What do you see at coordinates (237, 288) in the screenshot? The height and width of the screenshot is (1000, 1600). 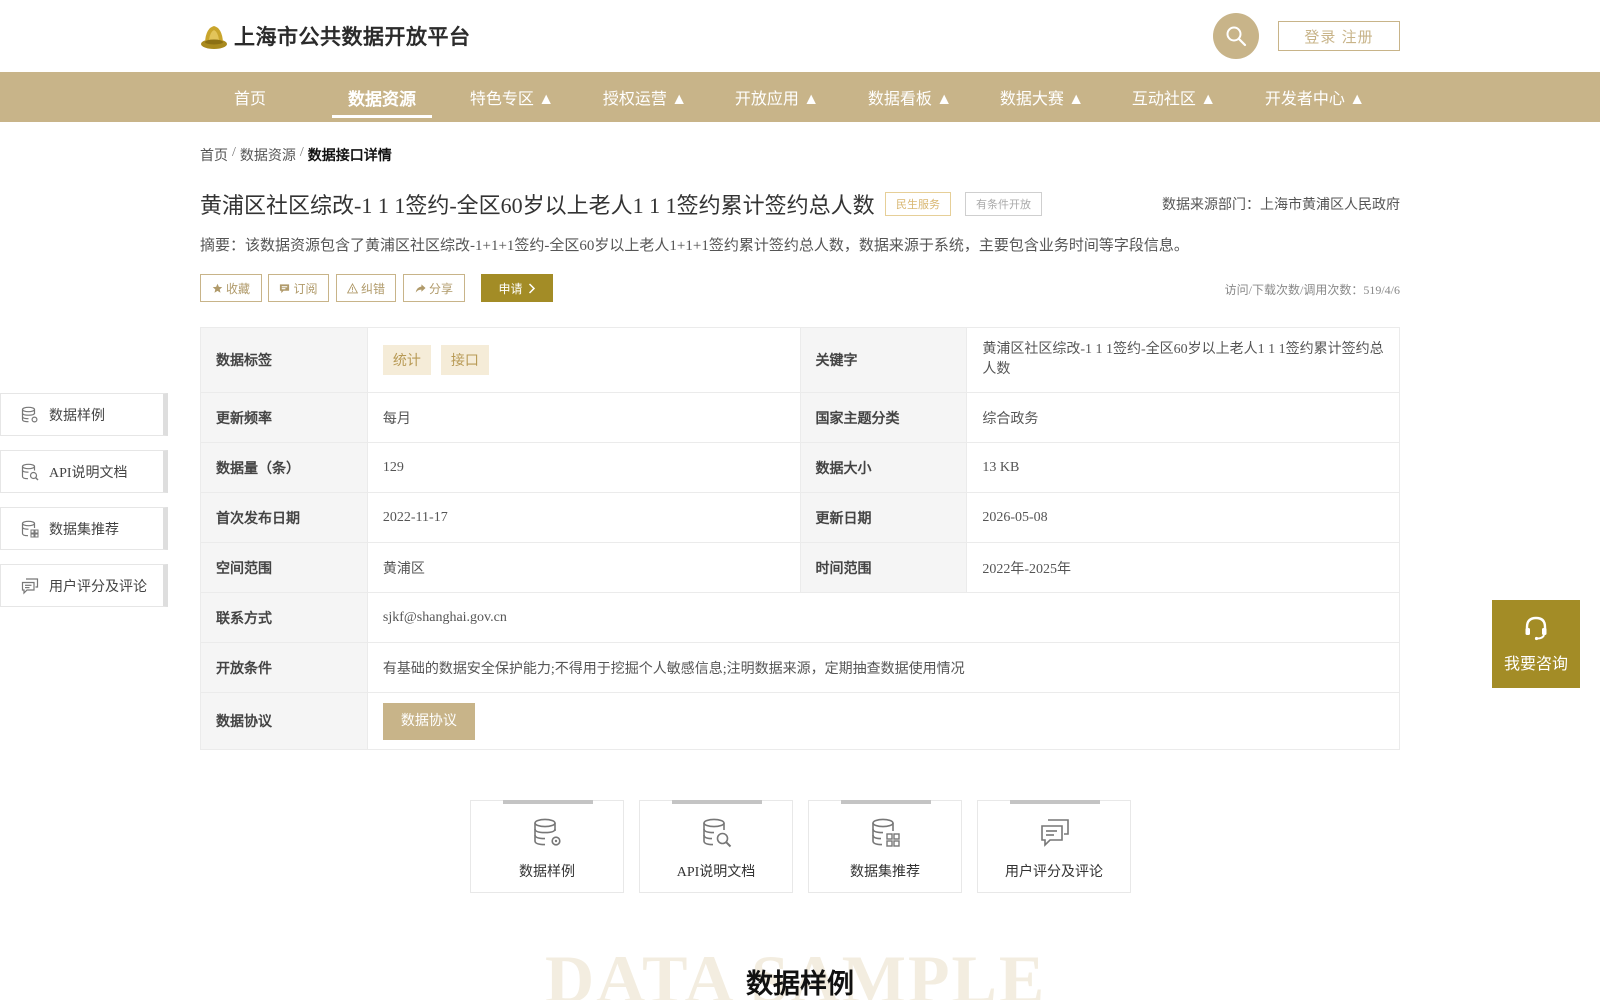 I see `collect-label: 收藏` at bounding box center [237, 288].